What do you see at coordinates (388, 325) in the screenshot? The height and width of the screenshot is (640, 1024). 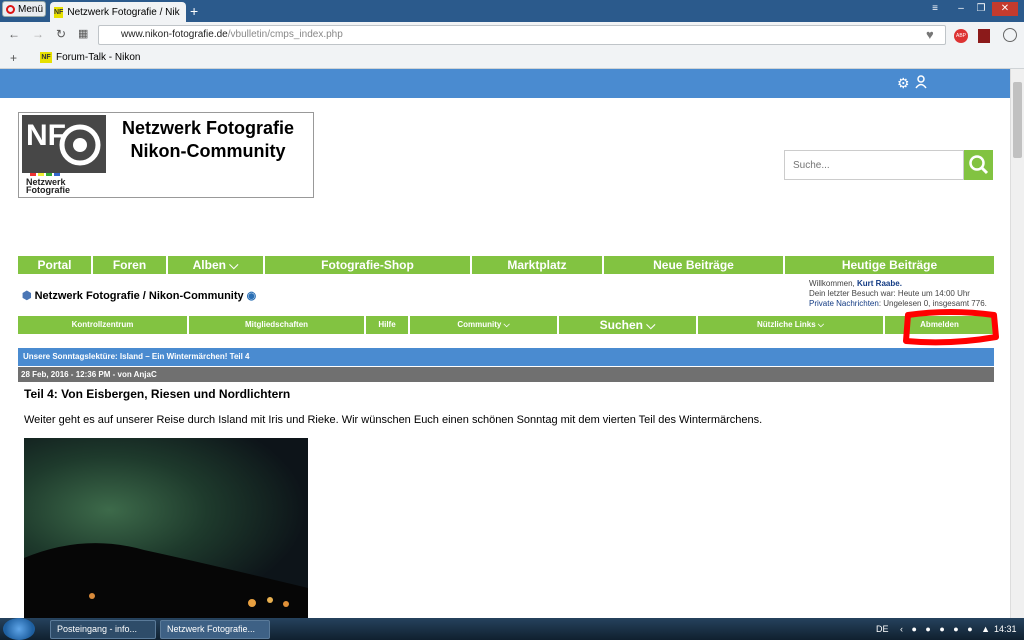 I see `subnav-hilfe: Hilfe` at bounding box center [388, 325].